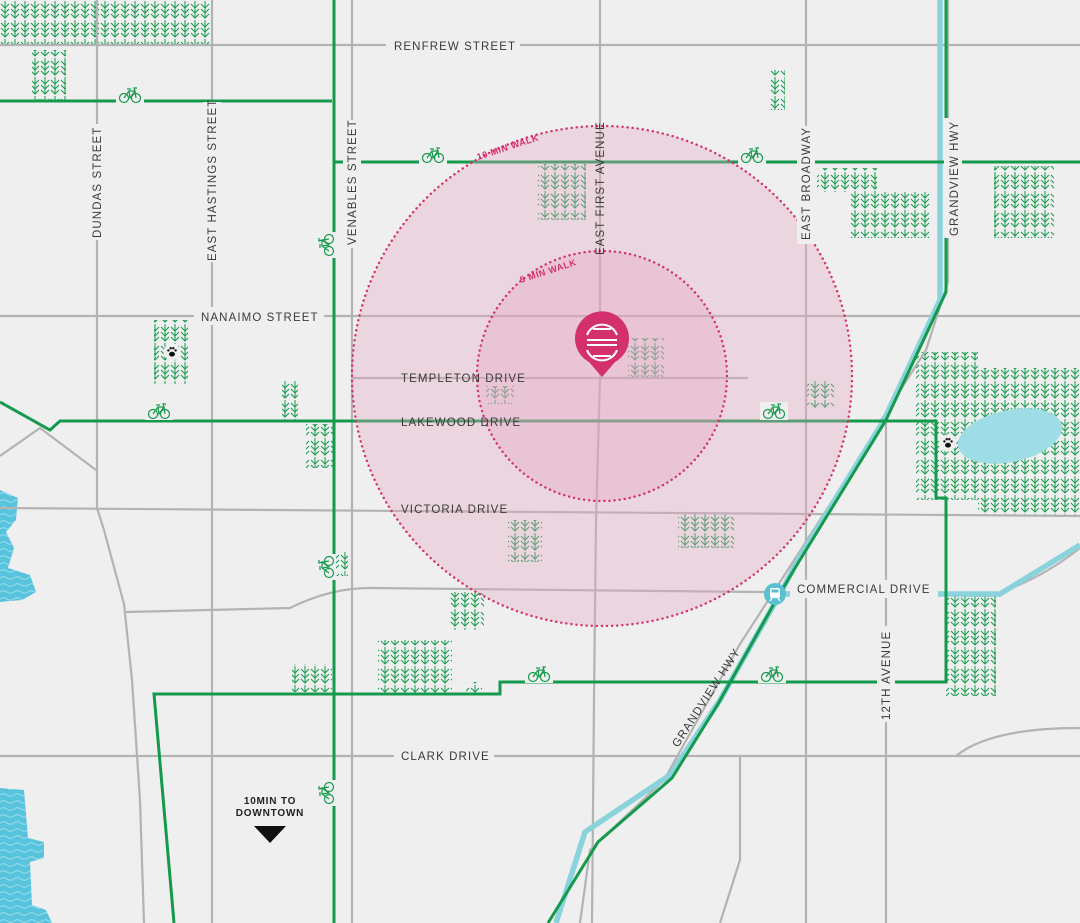 This screenshot has height=923, width=1080. Describe the element at coordinates (353, 182) in the screenshot. I see `street-label-venables: VENABLES STREET` at that location.